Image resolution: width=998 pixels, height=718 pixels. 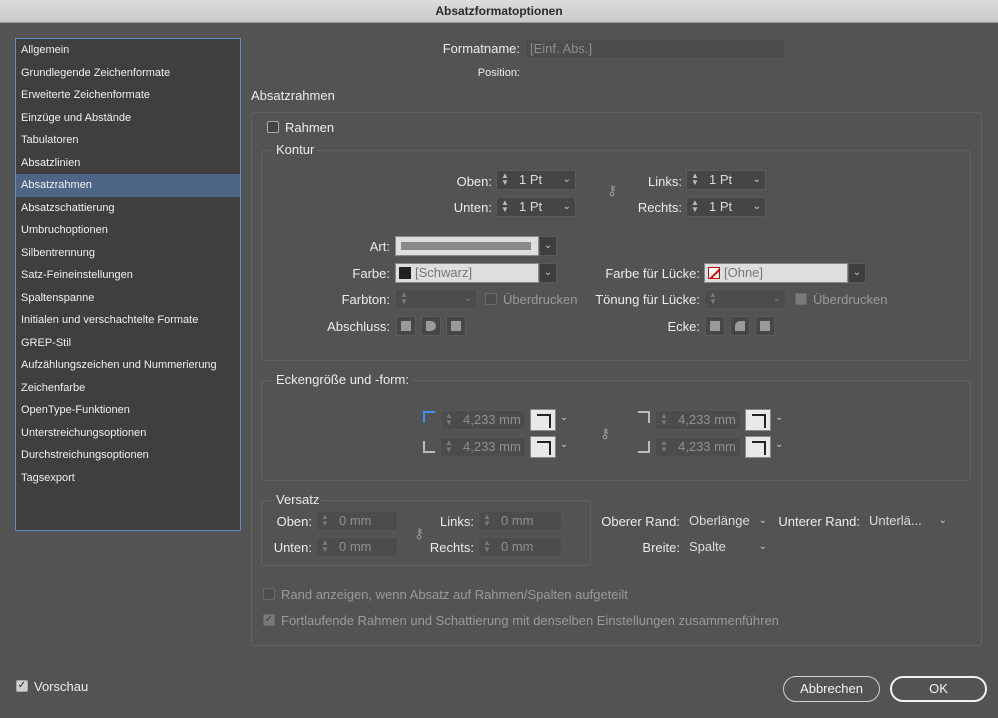 I want to click on ecke-label: Ecke:, so click(x=683, y=326).